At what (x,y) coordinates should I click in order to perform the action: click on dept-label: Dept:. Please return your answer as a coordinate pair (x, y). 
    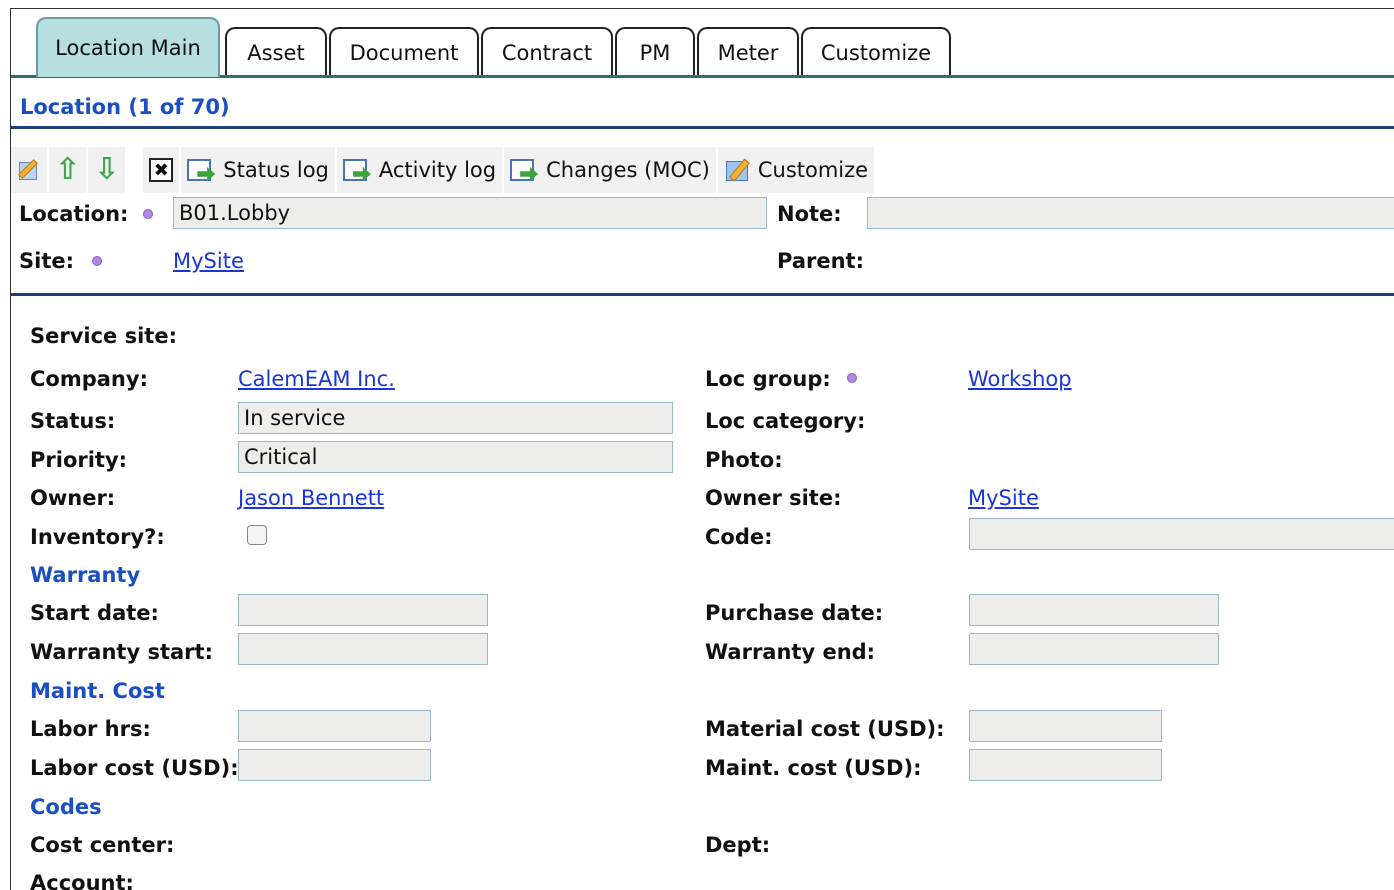
    Looking at the image, I should click on (738, 845).